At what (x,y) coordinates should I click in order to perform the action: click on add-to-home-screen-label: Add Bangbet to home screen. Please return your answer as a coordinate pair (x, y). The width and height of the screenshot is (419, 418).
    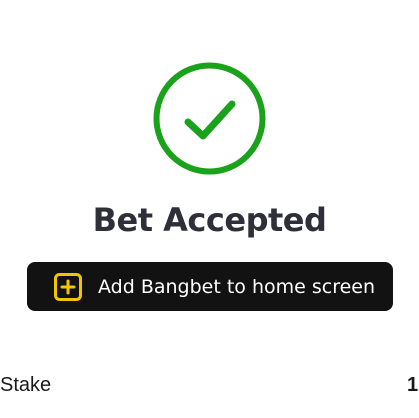
    Looking at the image, I should click on (237, 286).